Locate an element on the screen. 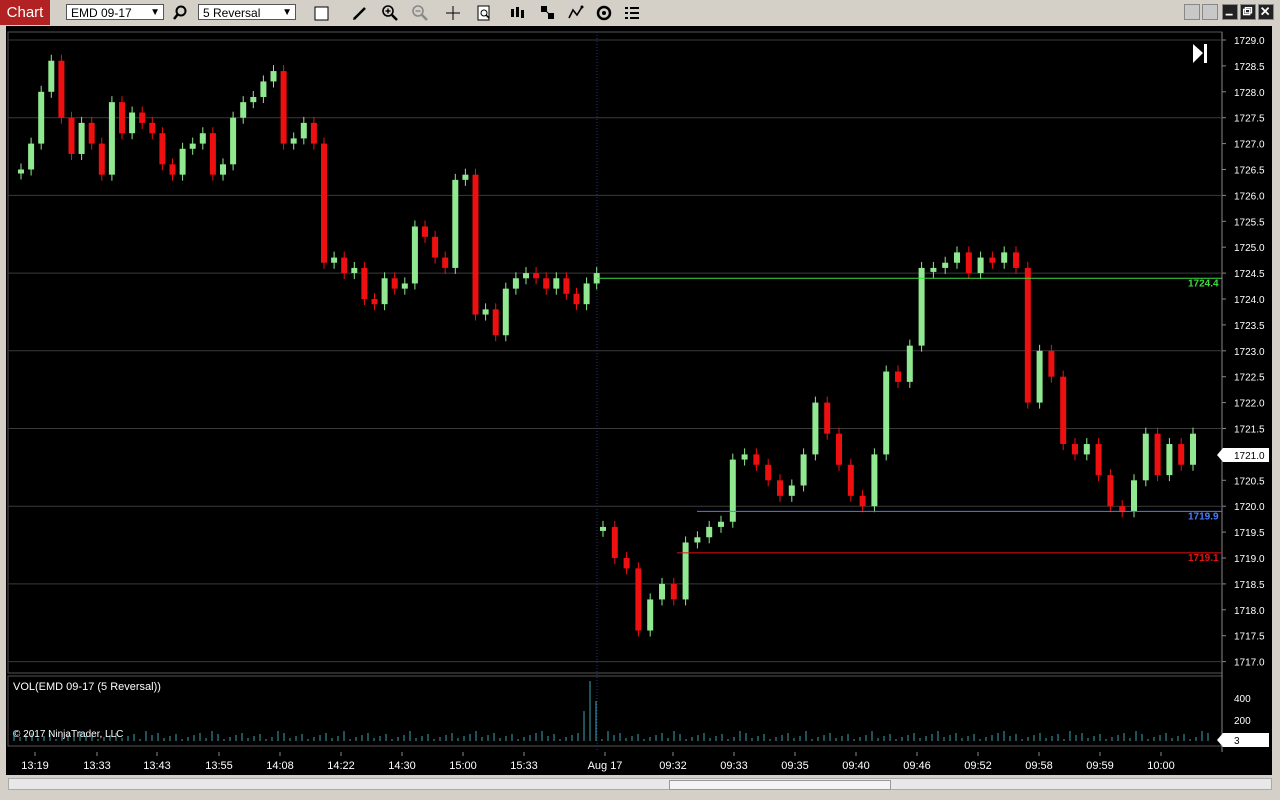 The width and height of the screenshot is (1280, 800). horizontal-line-label: 1719.1 is located at coordinates (1203, 558).